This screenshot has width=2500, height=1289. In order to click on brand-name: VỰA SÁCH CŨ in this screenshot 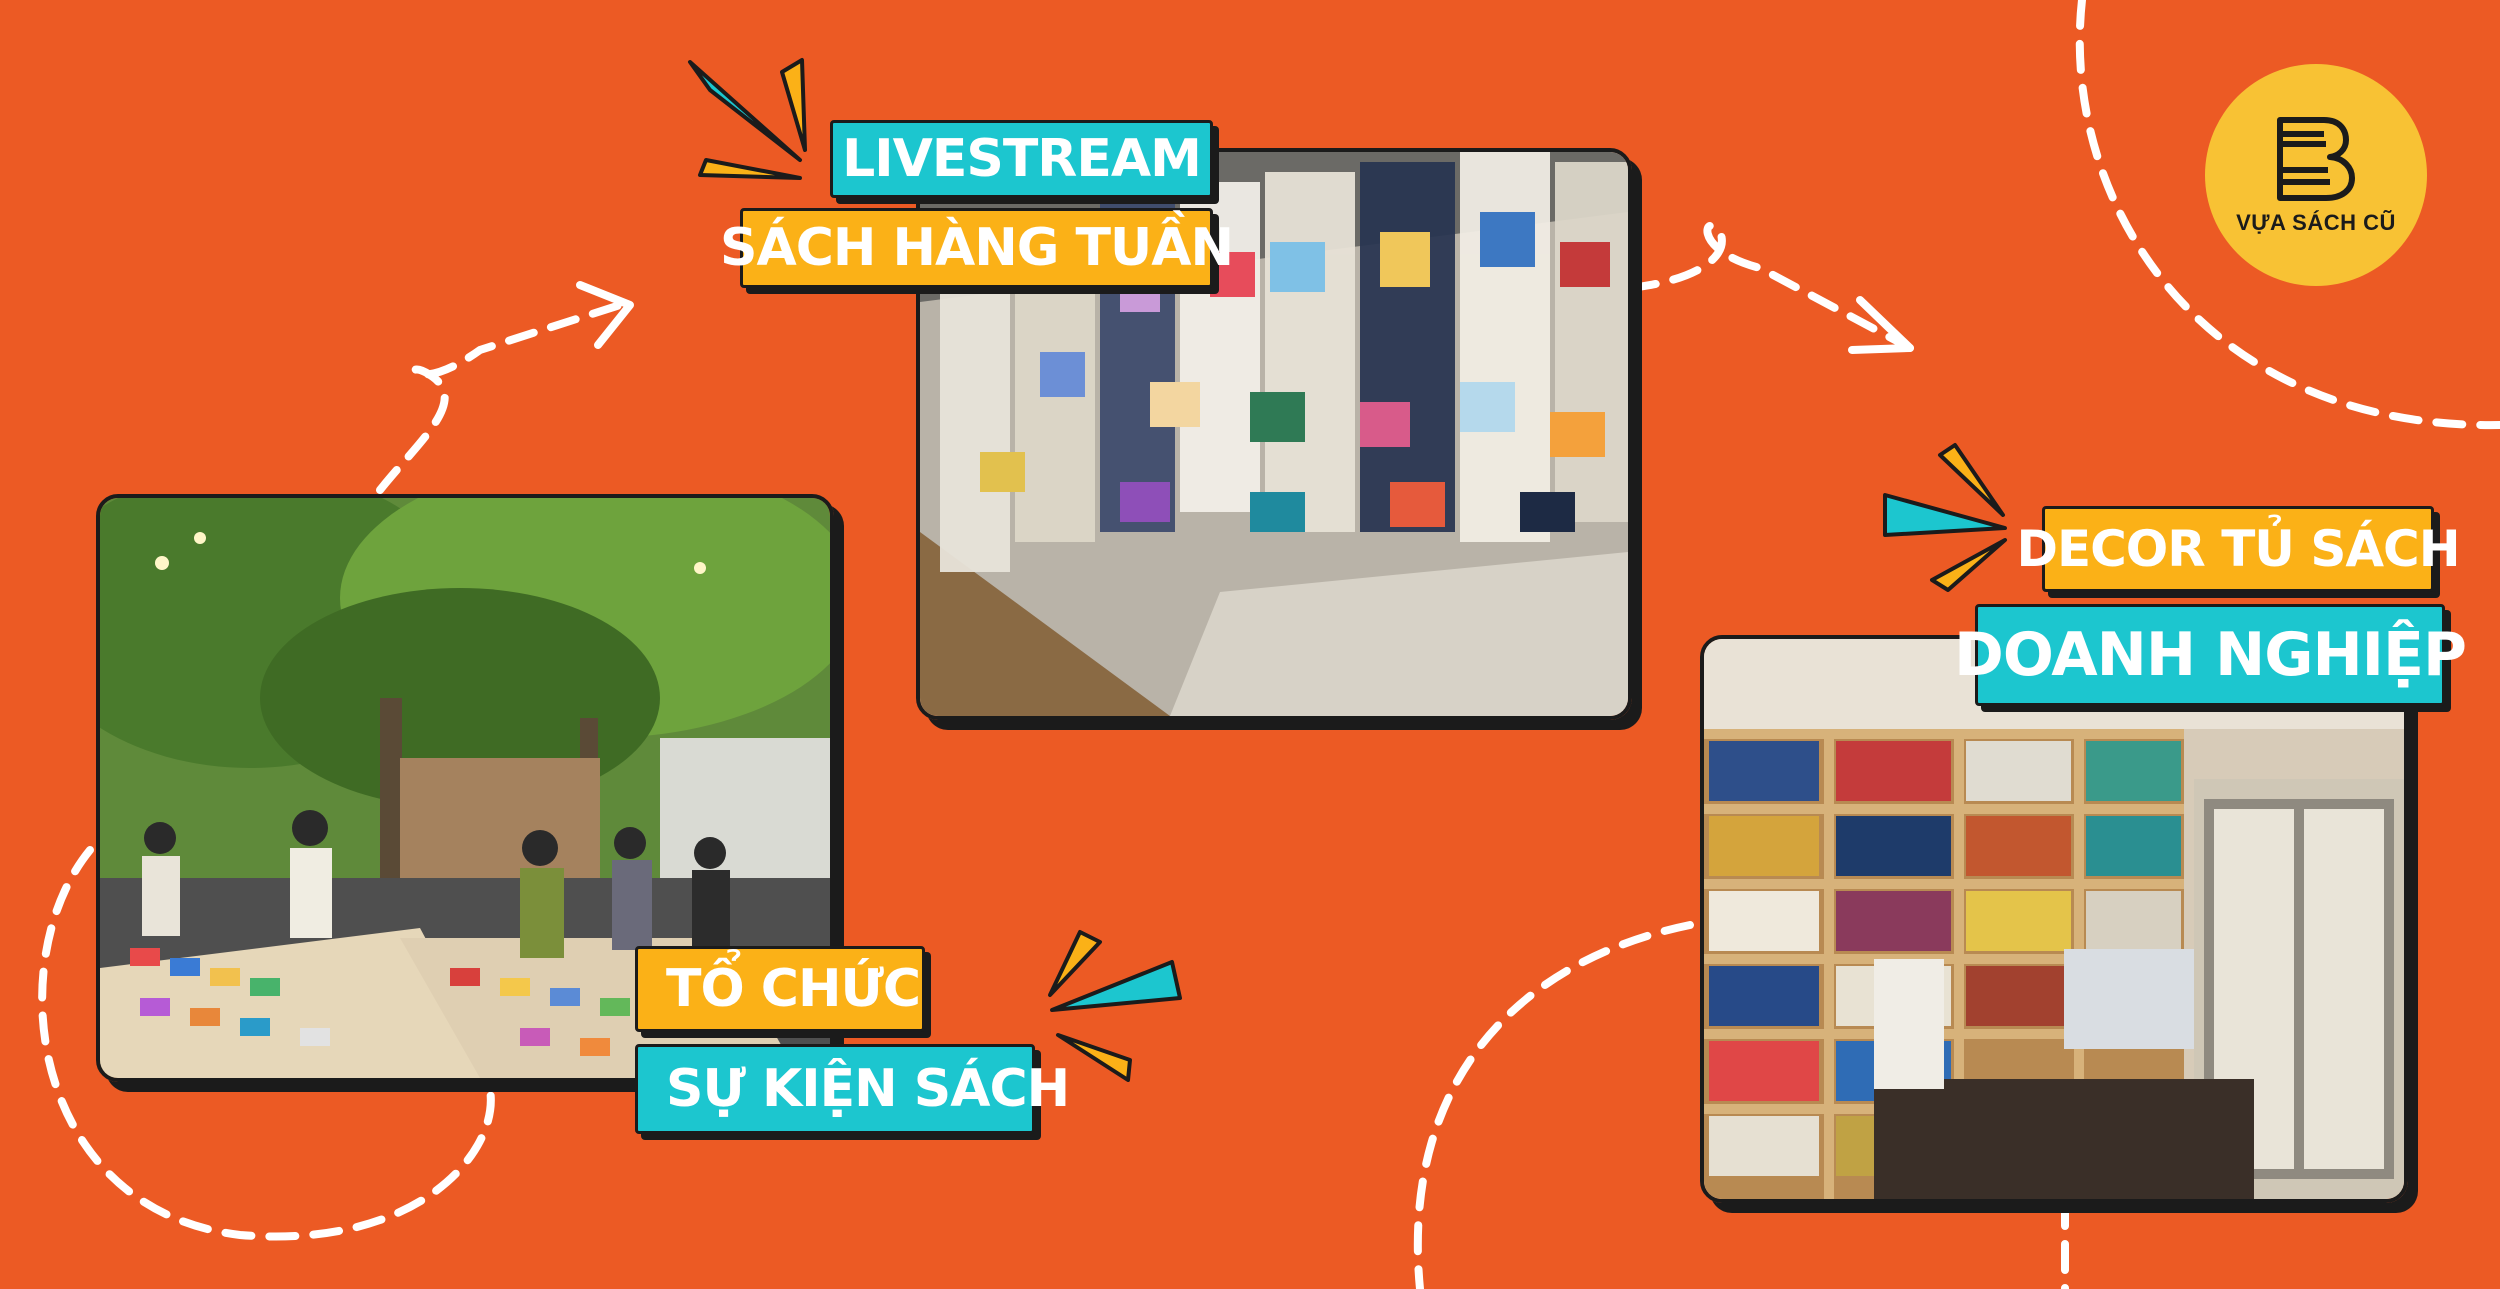, I will do `click(2316, 222)`.